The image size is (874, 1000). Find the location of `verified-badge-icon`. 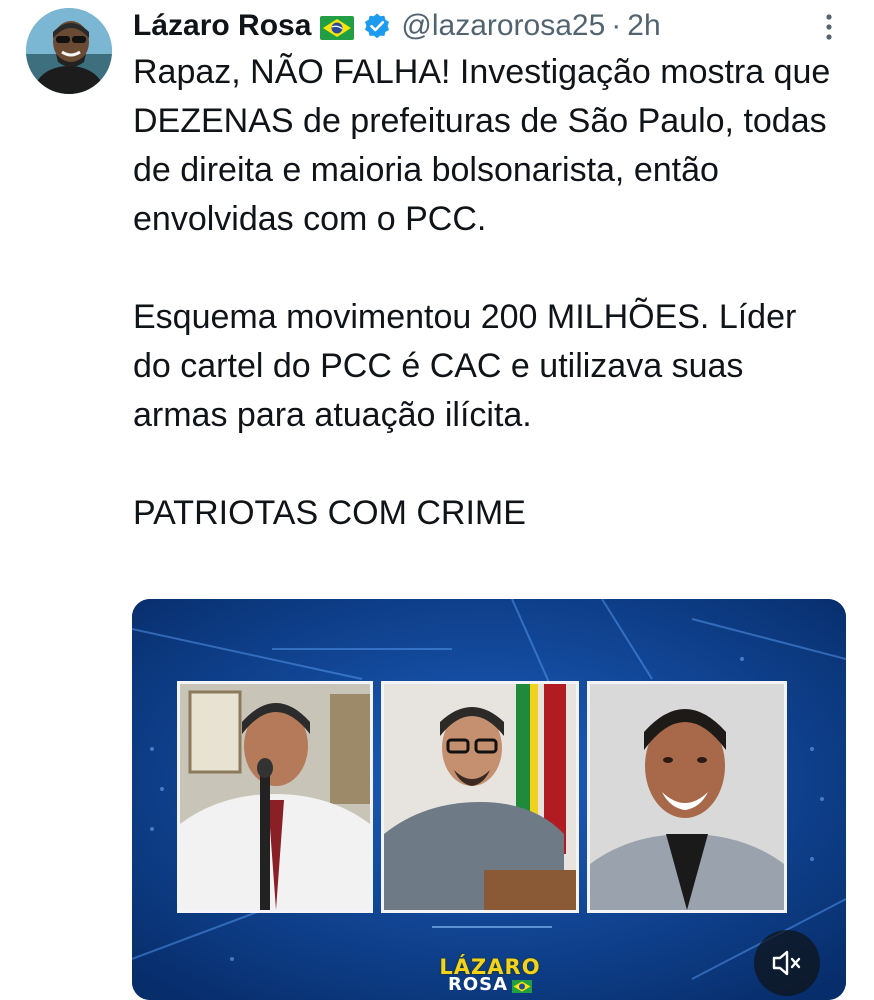

verified-badge-icon is located at coordinates (377, 26).